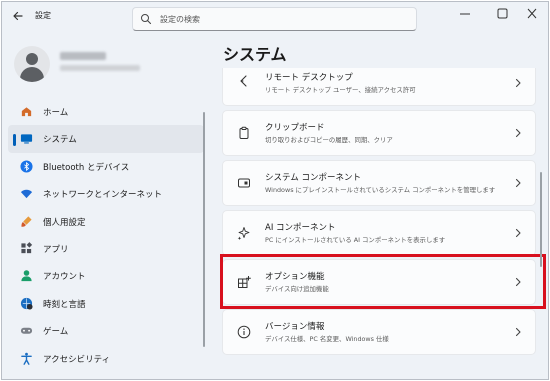  What do you see at coordinates (465, 14) in the screenshot?
I see `minimize-icon` at bounding box center [465, 14].